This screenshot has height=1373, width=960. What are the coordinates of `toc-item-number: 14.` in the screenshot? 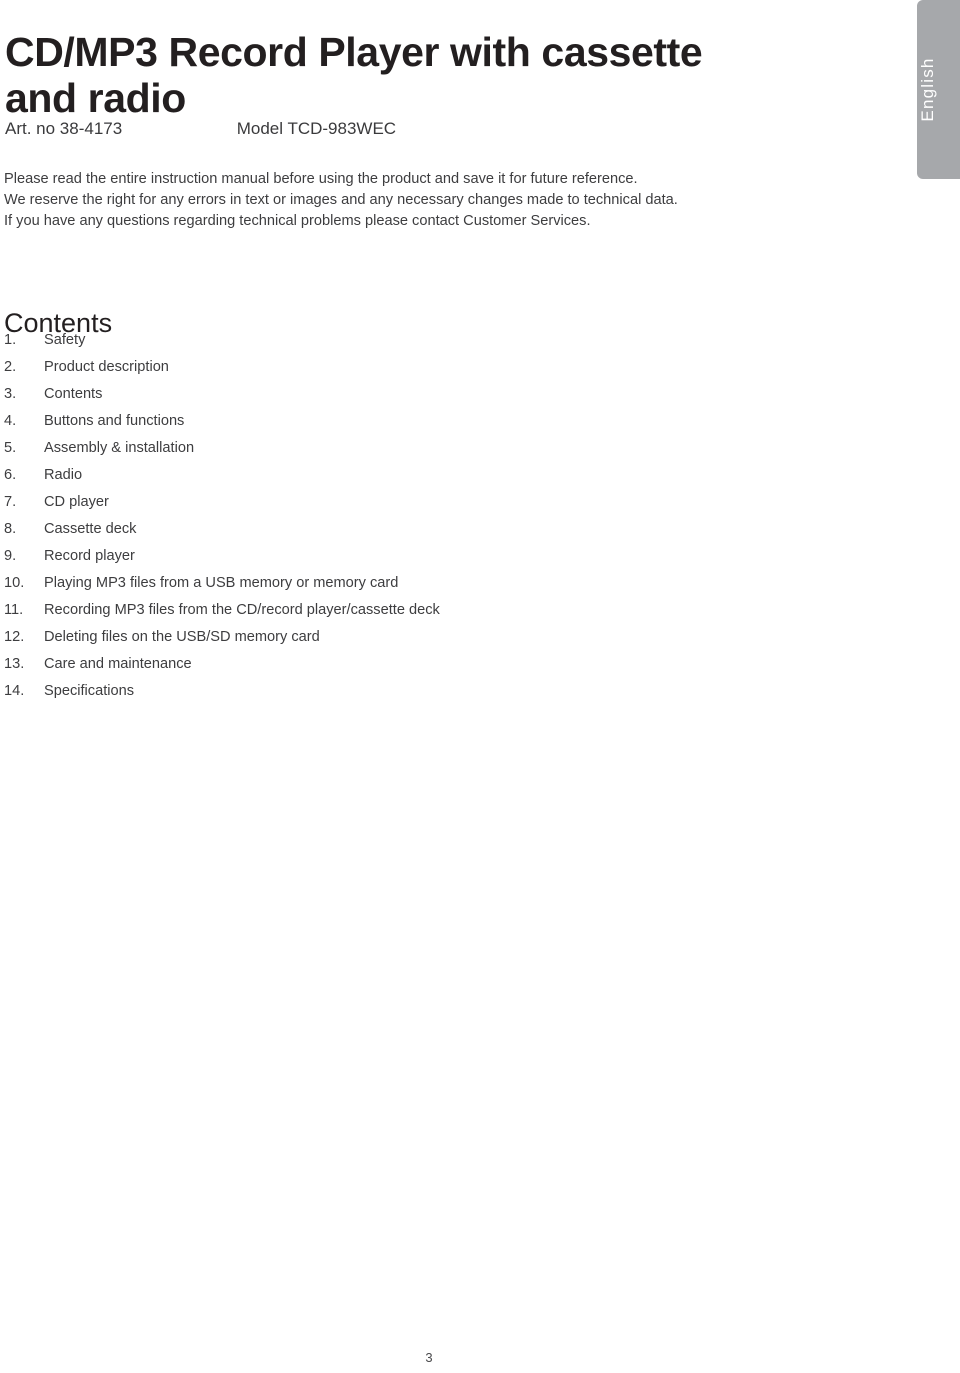 It's located at (14, 691).